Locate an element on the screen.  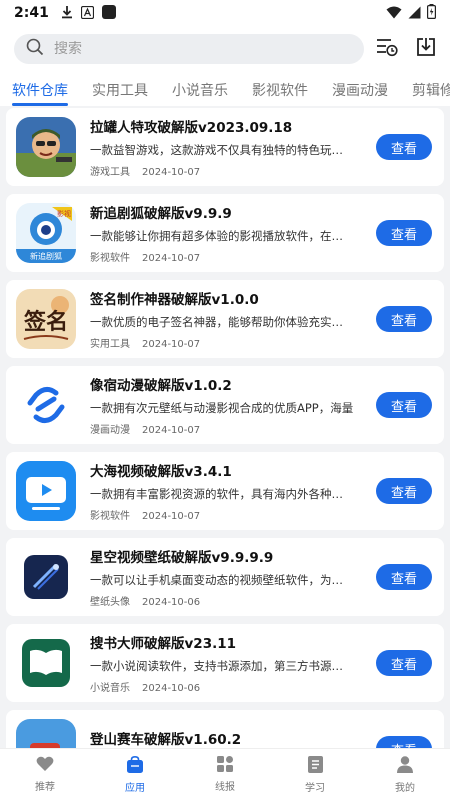
tab-0: 软件仓库 is located at coordinates (40, 89).